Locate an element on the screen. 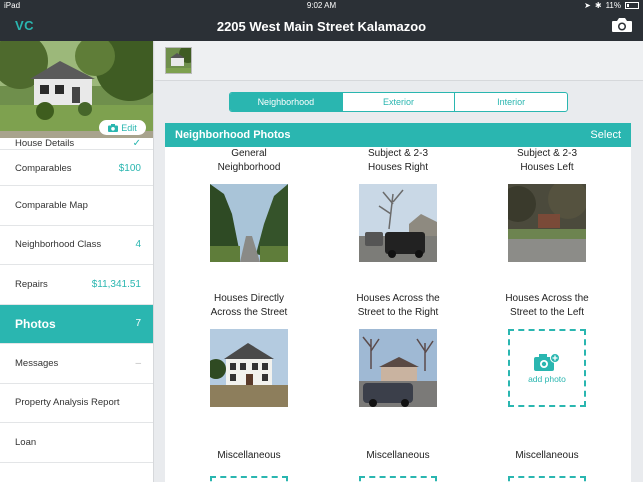 This screenshot has height=482, width=643. sidebar-item-property-analysis-report: Property Analysis Report is located at coordinates (76, 403).